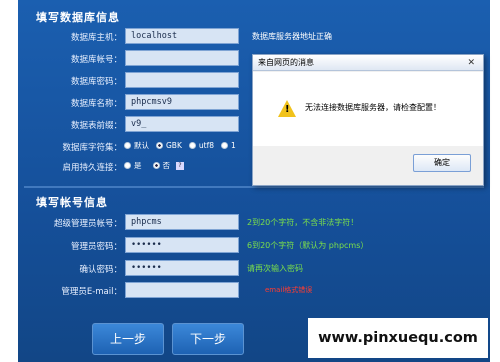 Image resolution: width=500 pixels, height=362 pixels. I want to click on charset-option-gbk: GBK, so click(174, 145).